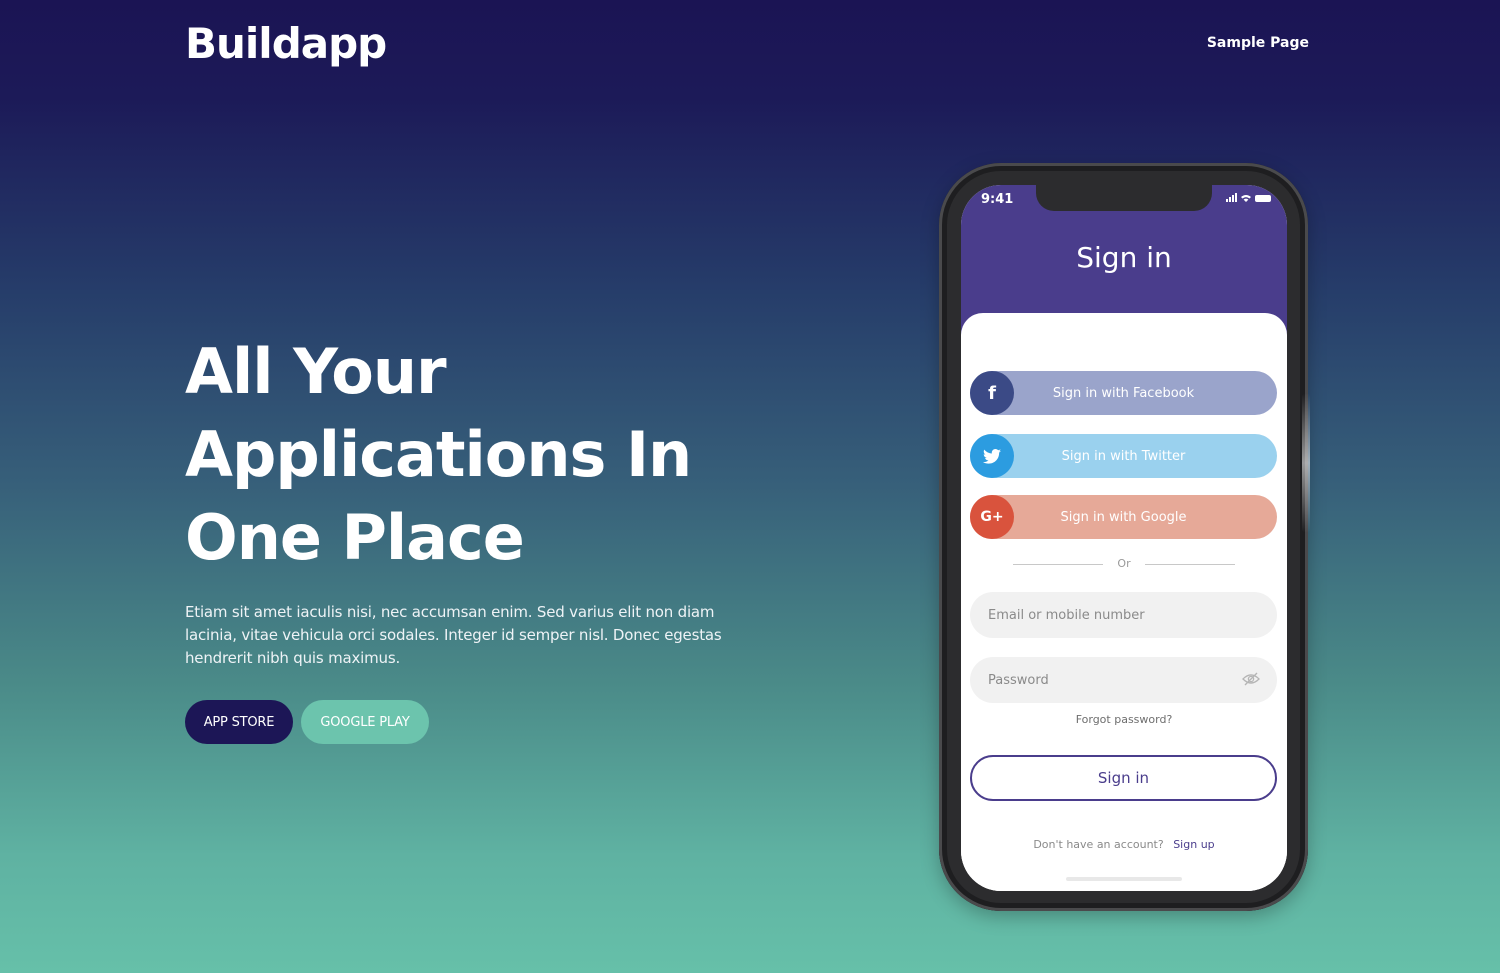 This screenshot has height=973, width=1500. I want to click on signal-icon, so click(1231, 197).